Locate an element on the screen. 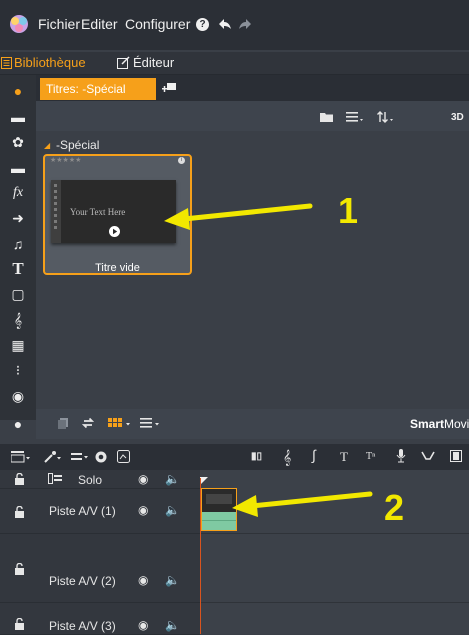  rail-project-bin-icon: ● is located at coordinates (18, 91).